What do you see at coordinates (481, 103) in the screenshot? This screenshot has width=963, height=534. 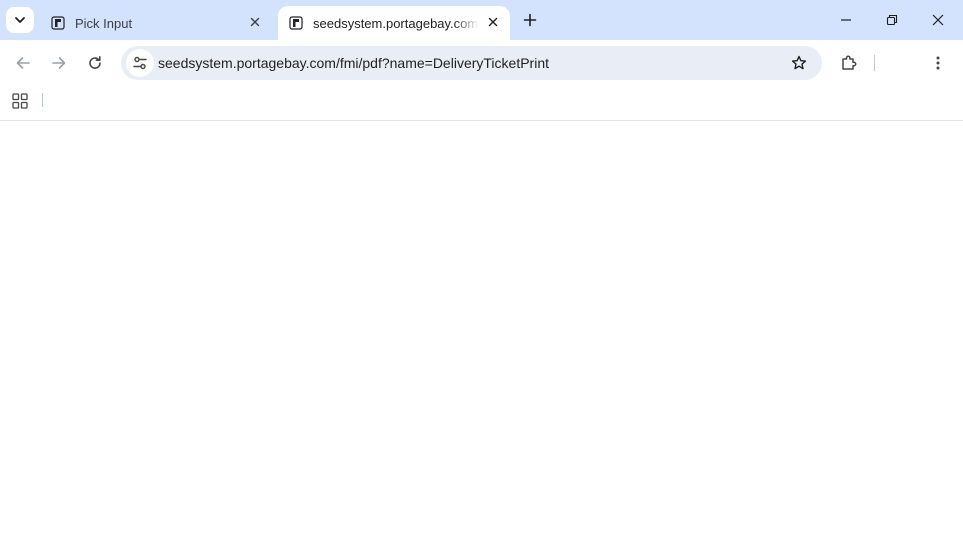 I see `bookmarks-bar` at bounding box center [481, 103].